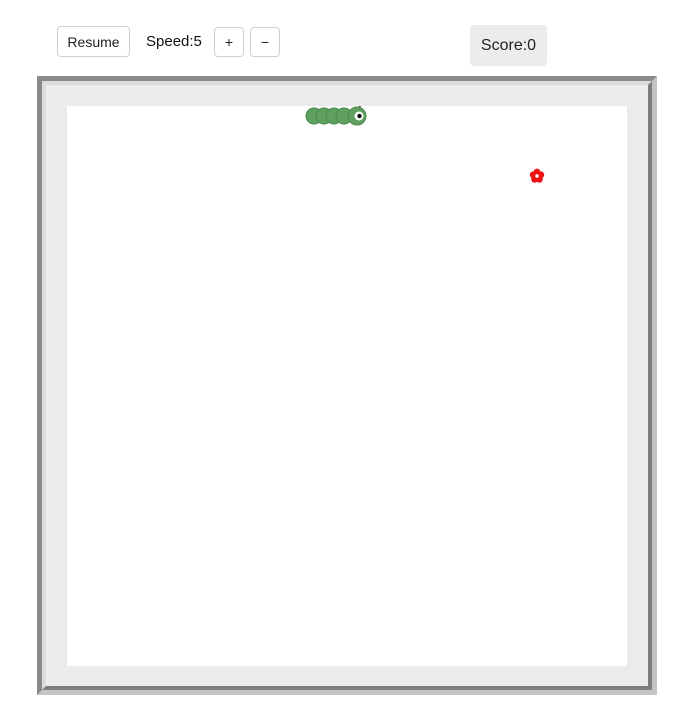 This screenshot has width=689, height=711. I want to click on resume-button: Resume, so click(93, 41).